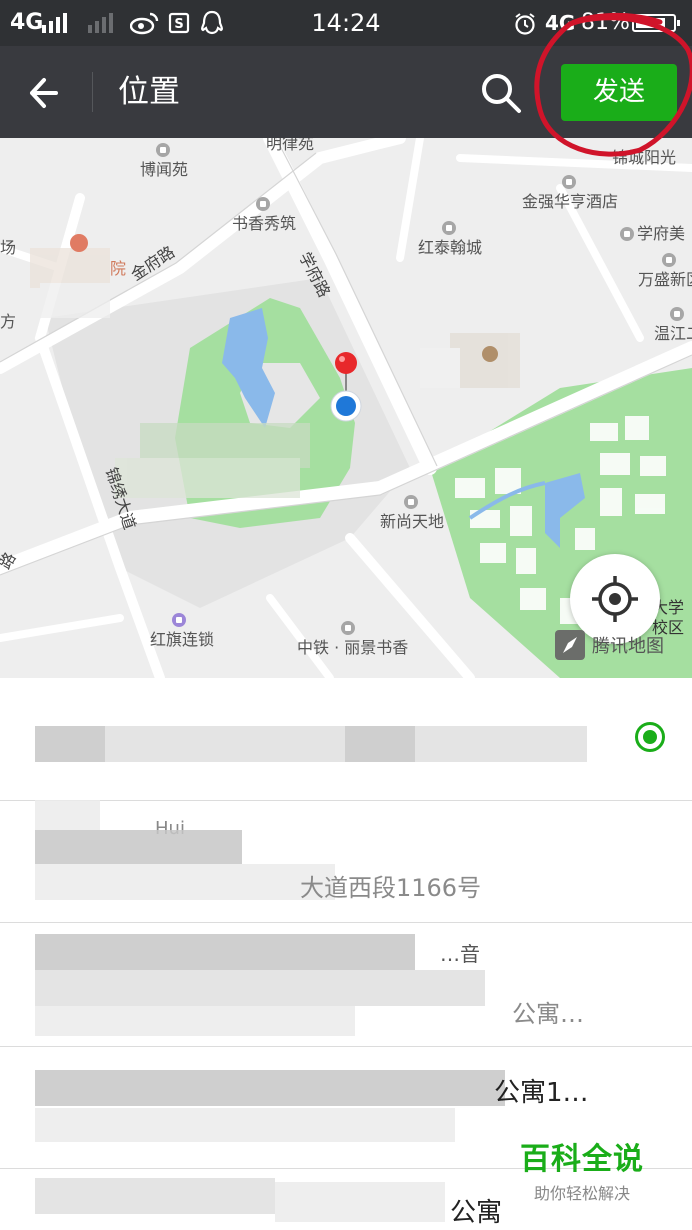  I want to click on school-icon, so click(490, 354).